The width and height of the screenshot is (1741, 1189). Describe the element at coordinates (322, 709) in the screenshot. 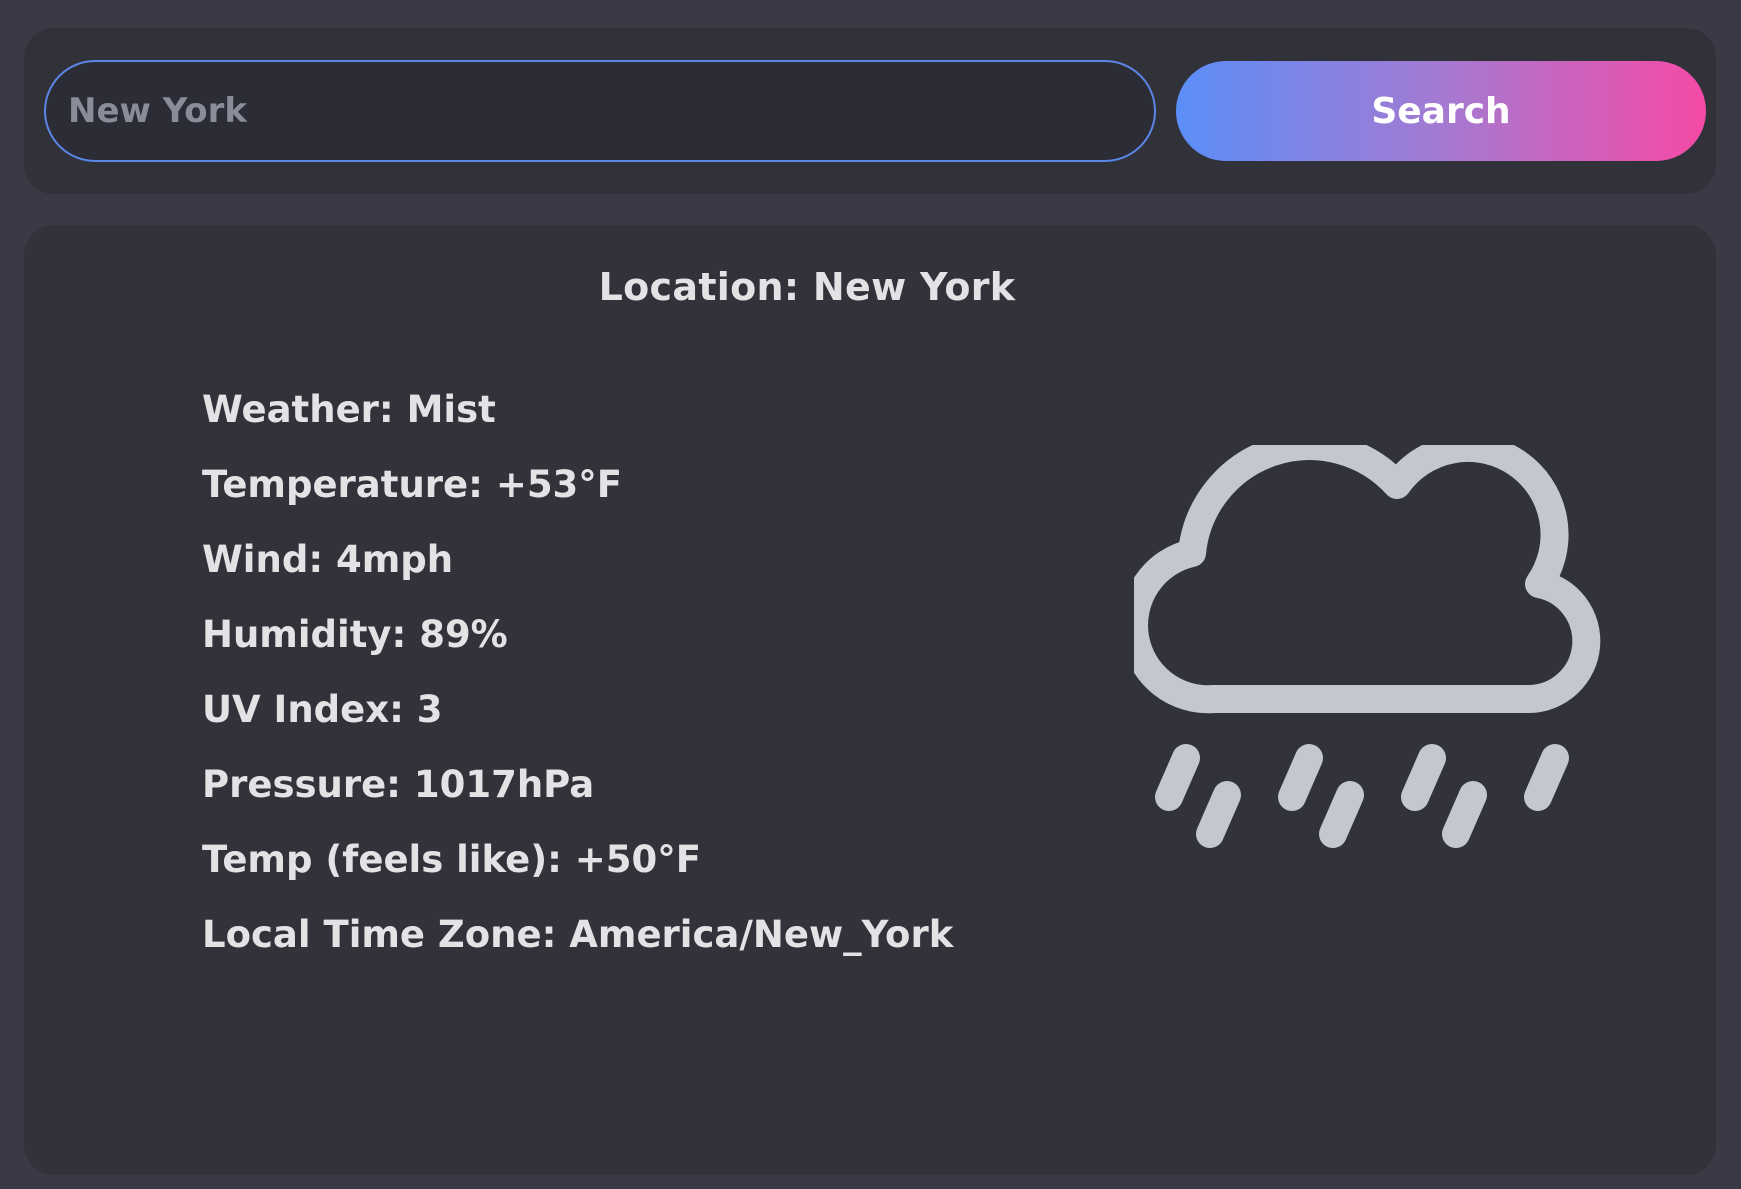

I see `uv-index: UV Index: 3` at that location.